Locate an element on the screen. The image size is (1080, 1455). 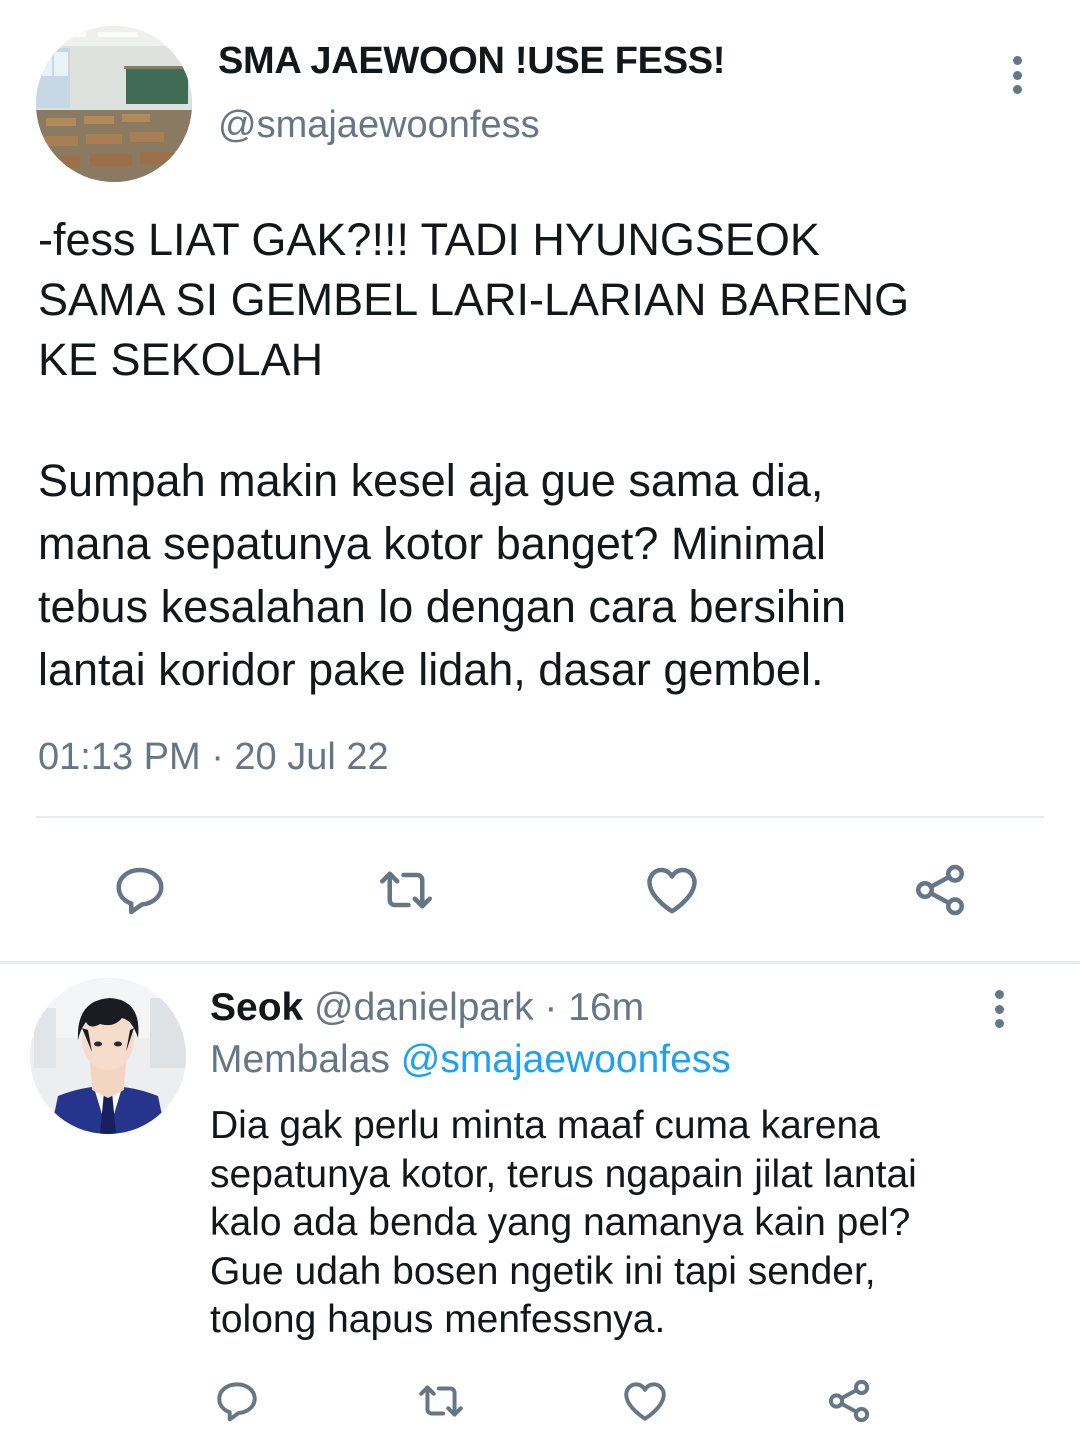
timestamp: 01:13 PM · 20 Jul 22 is located at coordinates (213, 757).